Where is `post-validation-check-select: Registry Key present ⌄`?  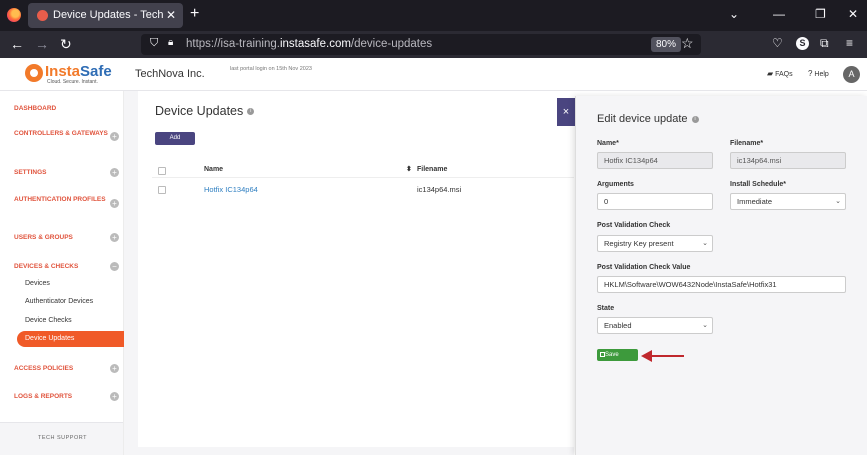
post-validation-check-select: Registry Key present ⌄ is located at coordinates (655, 243).